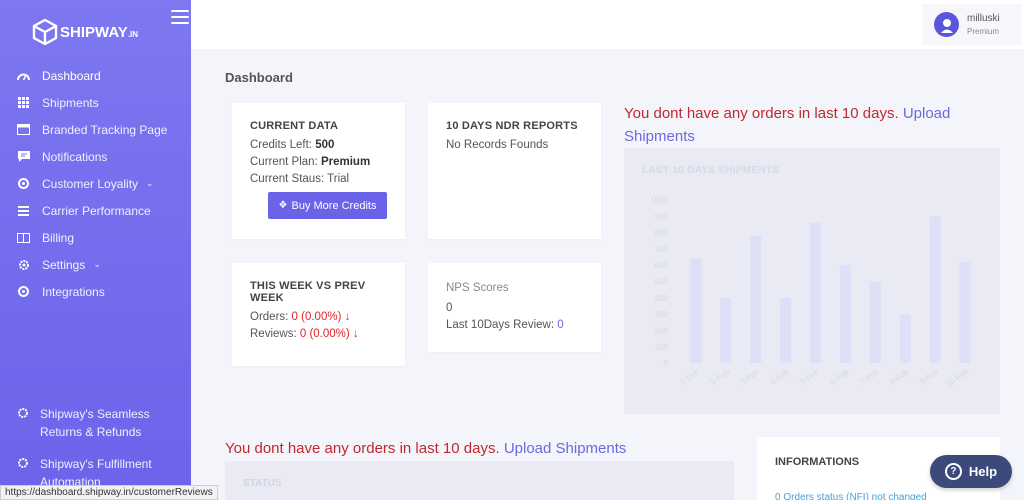  What do you see at coordinates (345, 162) in the screenshot?
I see `plan-value: Premium` at bounding box center [345, 162].